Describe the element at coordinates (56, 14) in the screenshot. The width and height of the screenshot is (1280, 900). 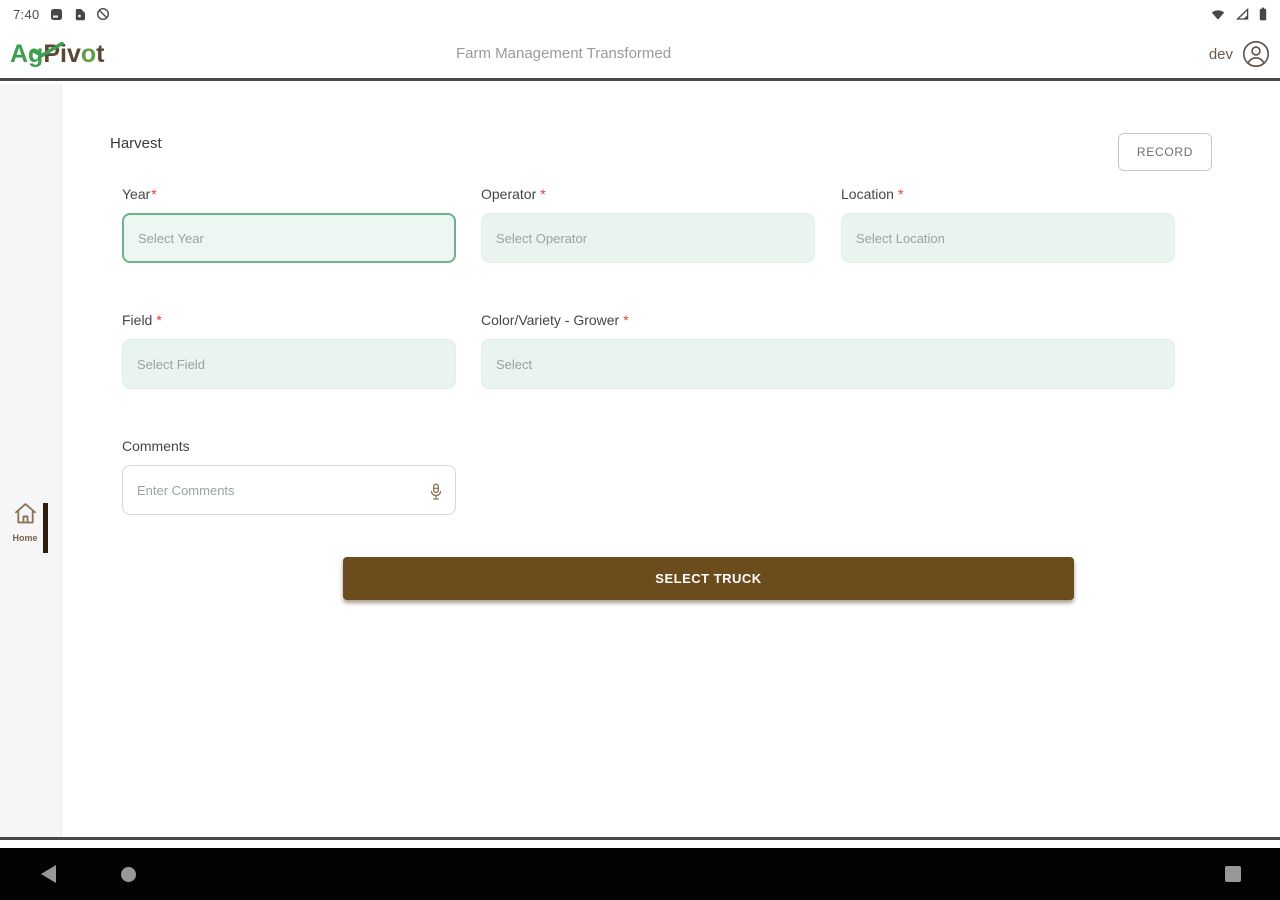
I see `screenshot-icon` at that location.